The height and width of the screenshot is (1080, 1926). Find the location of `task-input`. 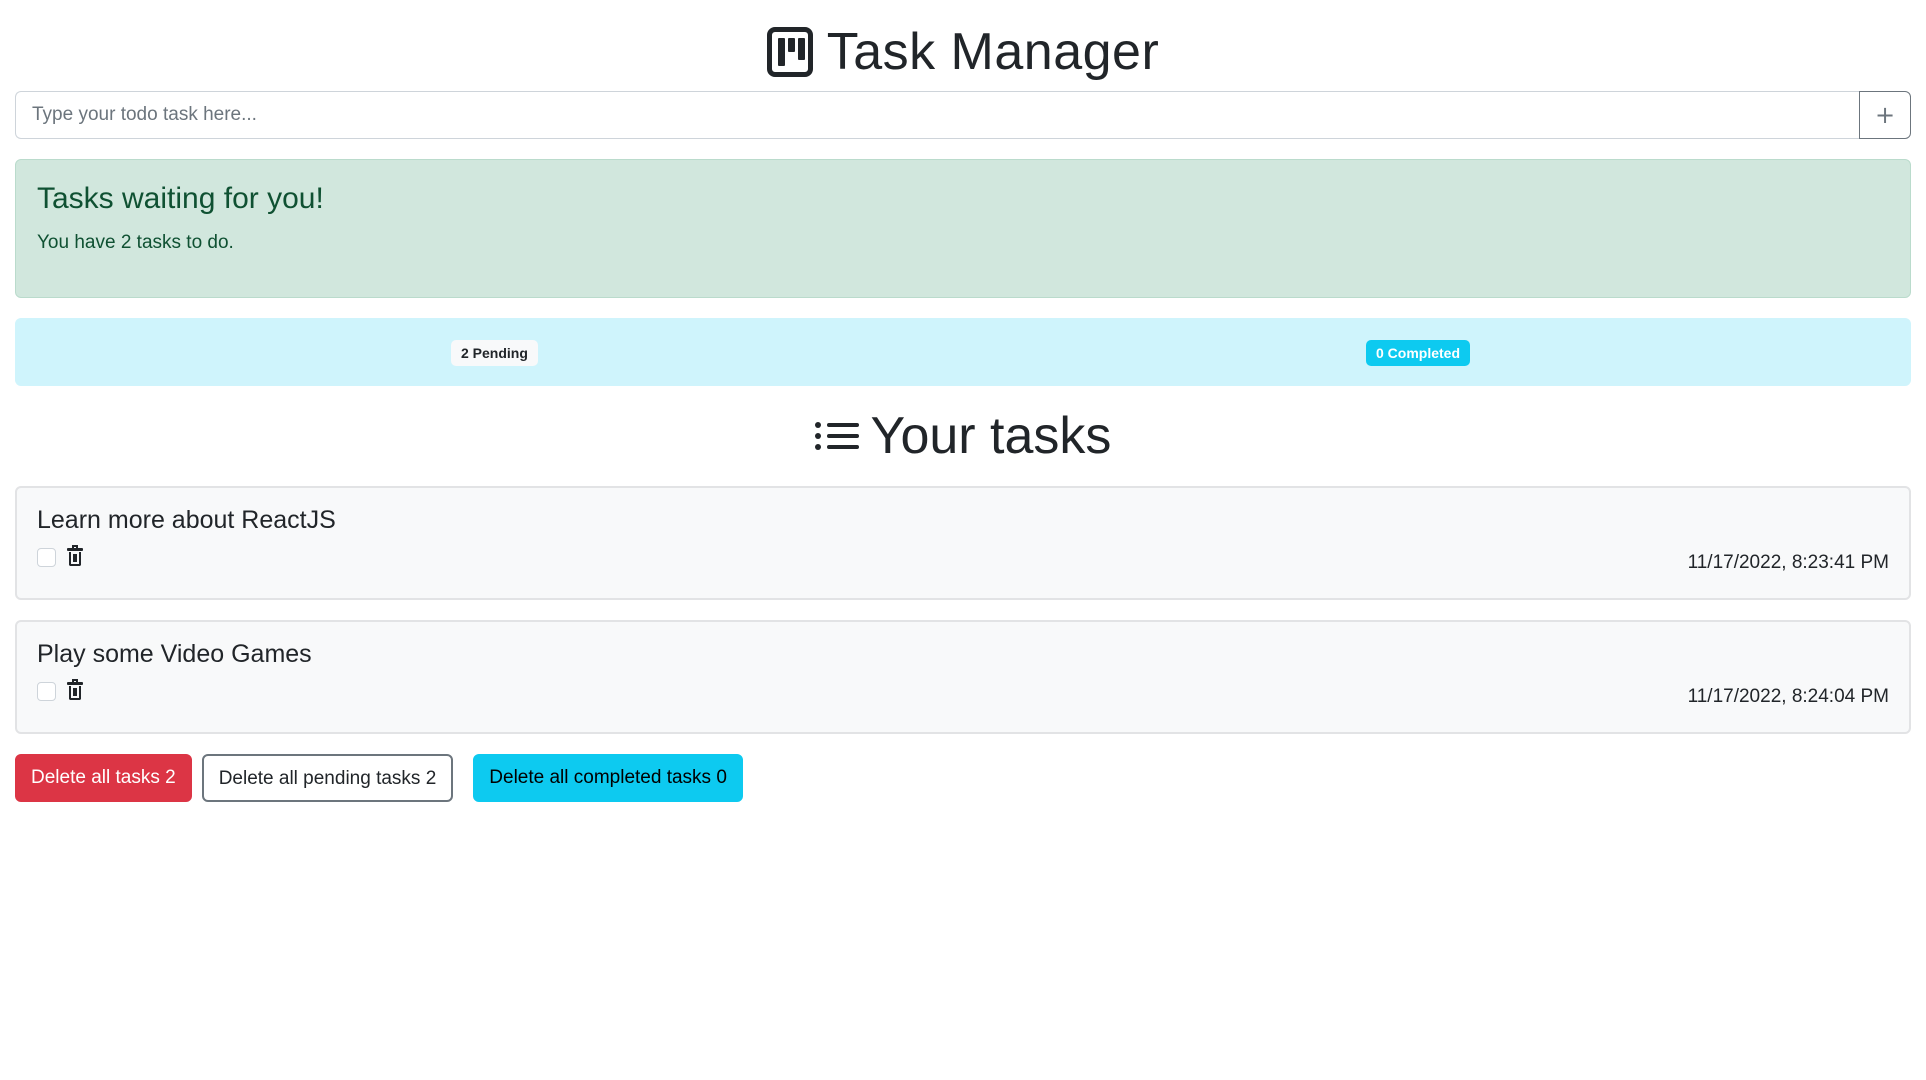

task-input is located at coordinates (937, 115).